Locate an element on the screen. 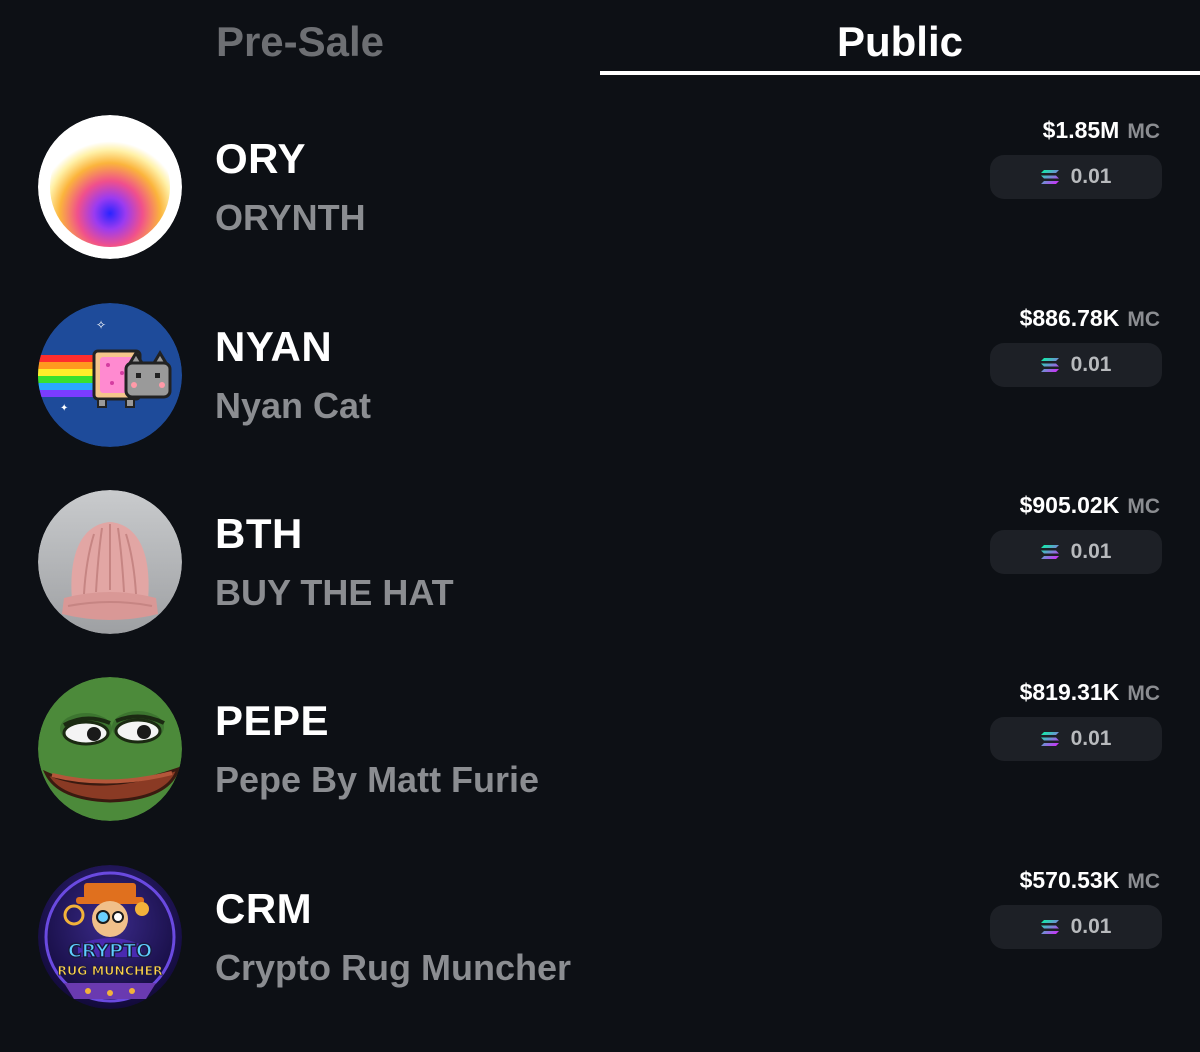 Image resolution: width=1200 pixels, height=1052 pixels. market-cap: $886.78K MC is located at coordinates (1090, 318).